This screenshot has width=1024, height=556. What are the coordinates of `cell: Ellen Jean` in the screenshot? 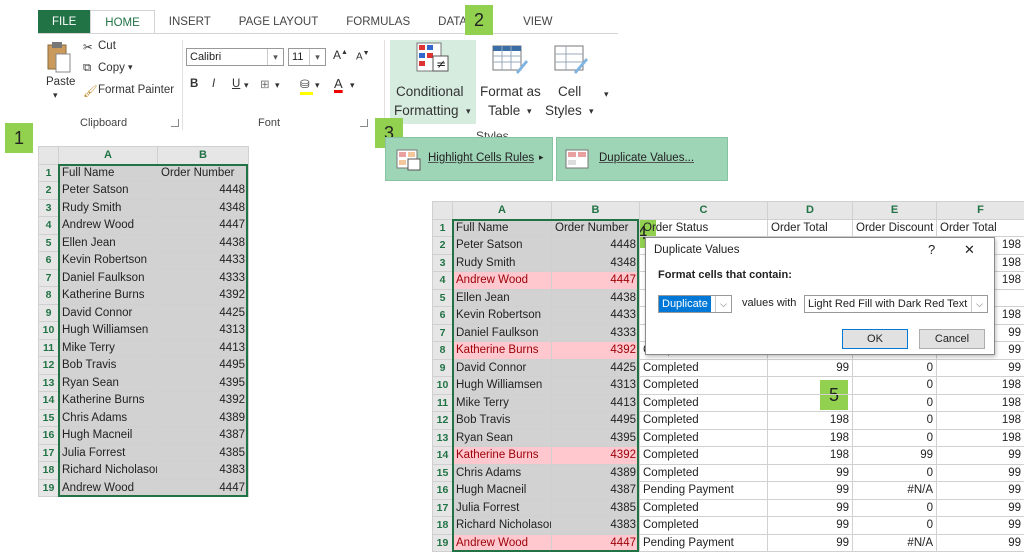 It's located at (502, 297).